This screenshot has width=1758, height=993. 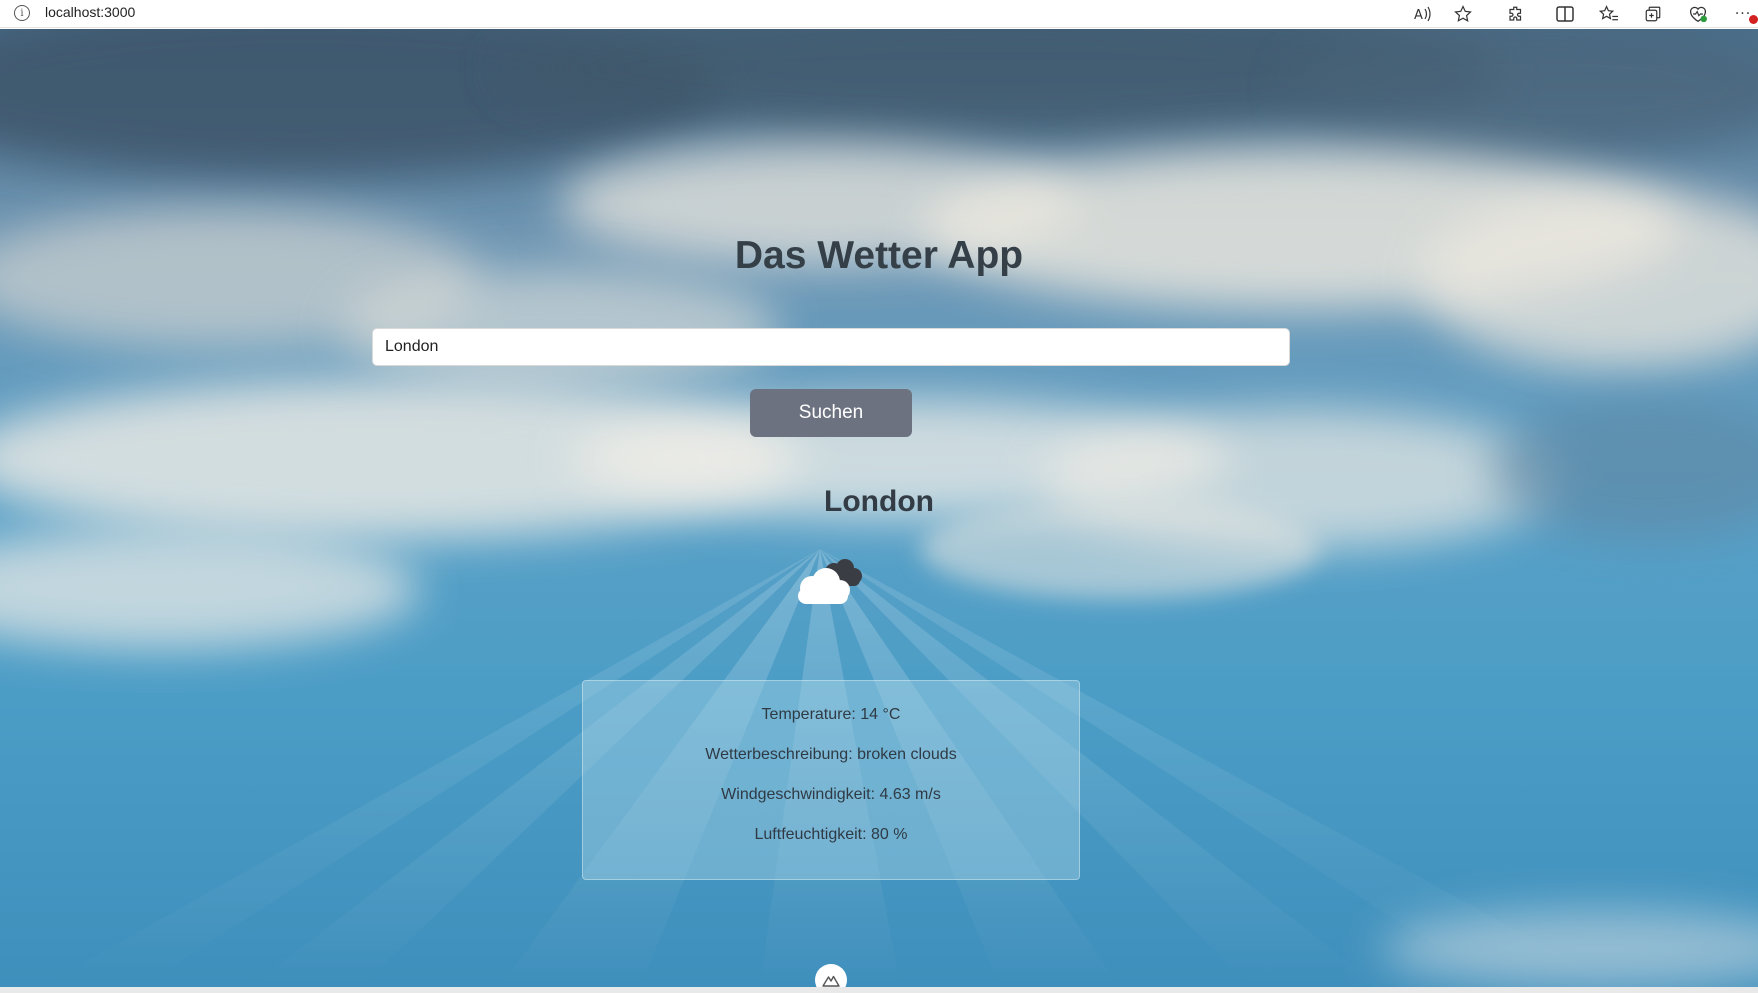 I want to click on city-search-input, so click(x=831, y=347).